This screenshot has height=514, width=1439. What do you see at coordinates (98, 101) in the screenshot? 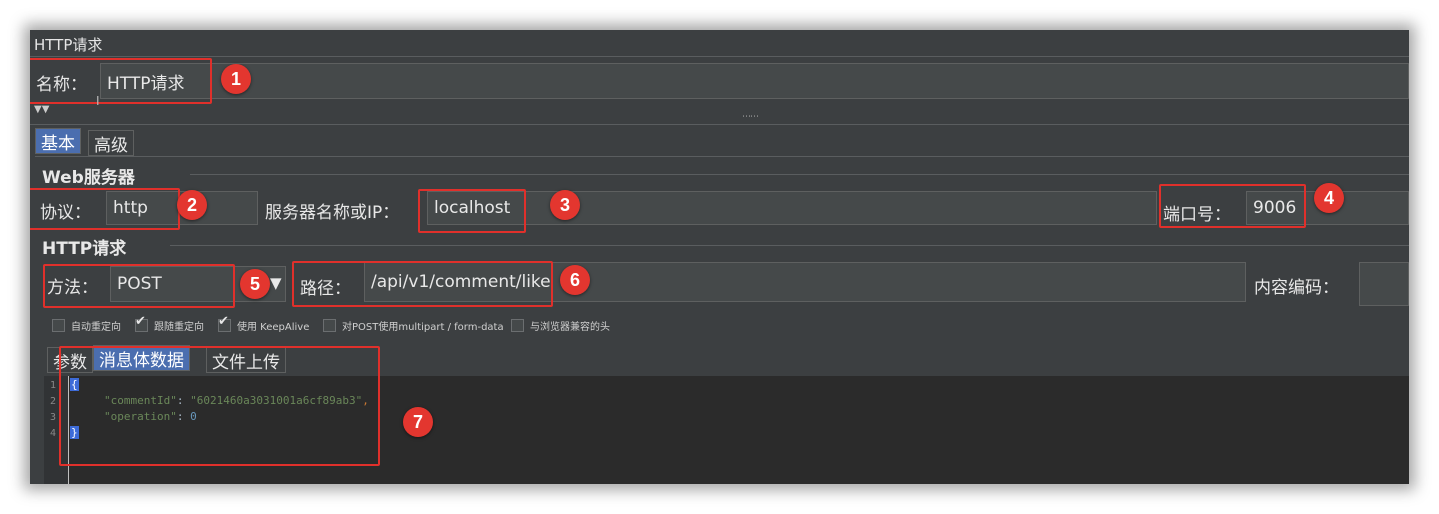
I see `text-cursor-icon: I` at bounding box center [98, 101].